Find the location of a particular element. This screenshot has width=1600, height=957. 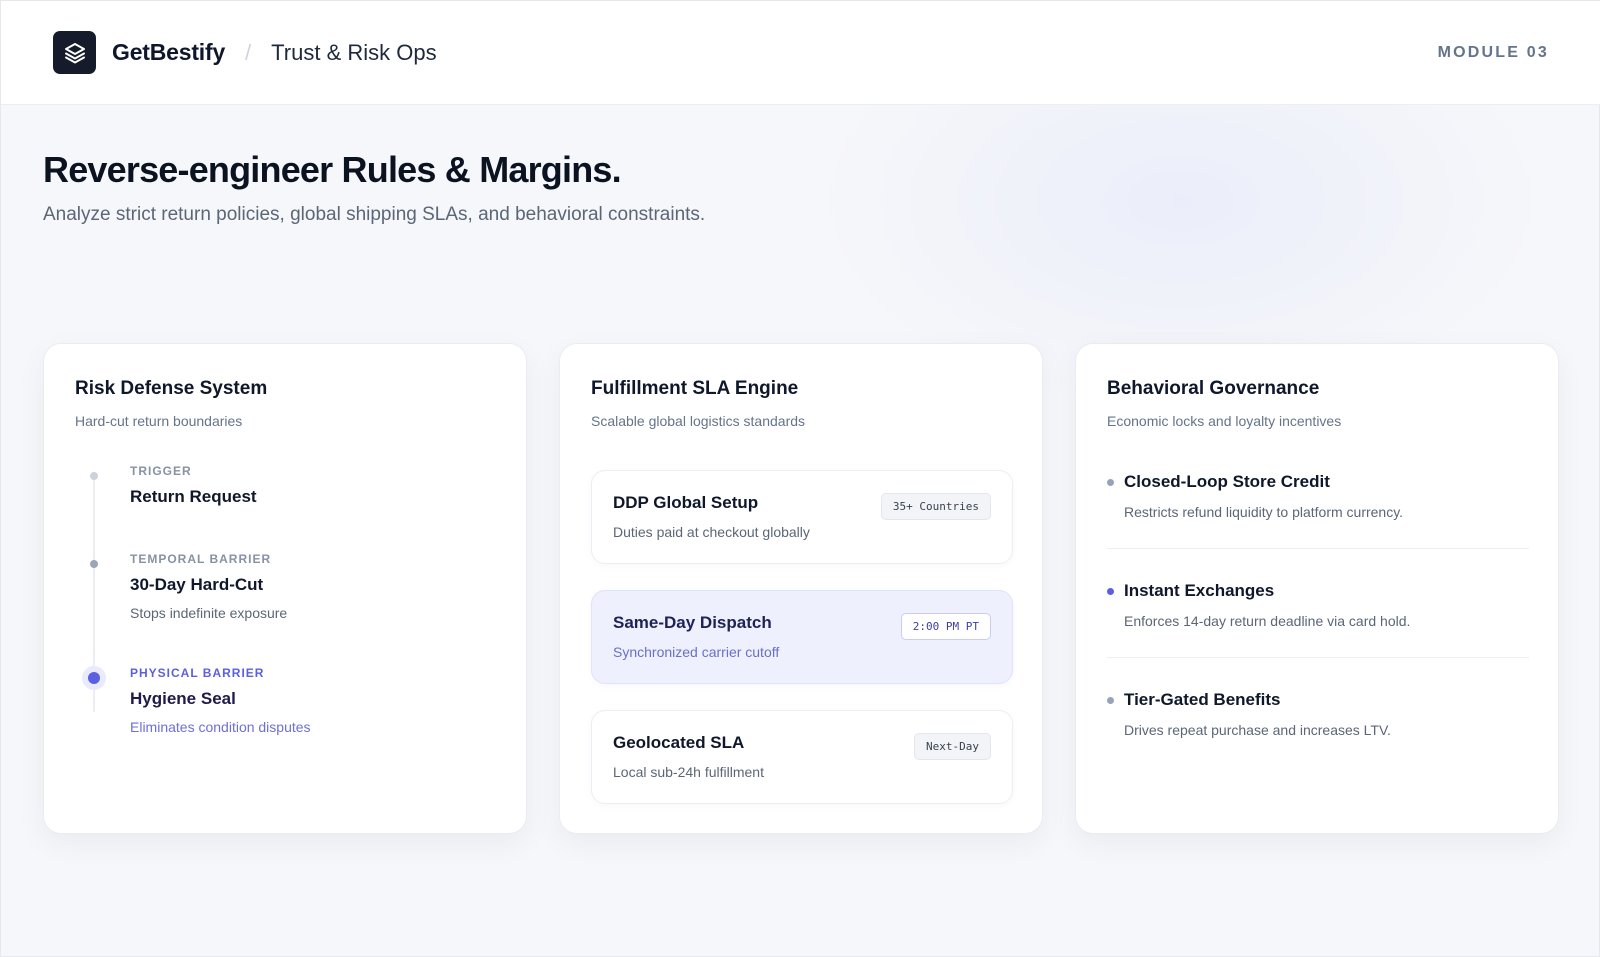

governance-title: Tier-Gated Benefits is located at coordinates (1202, 699).